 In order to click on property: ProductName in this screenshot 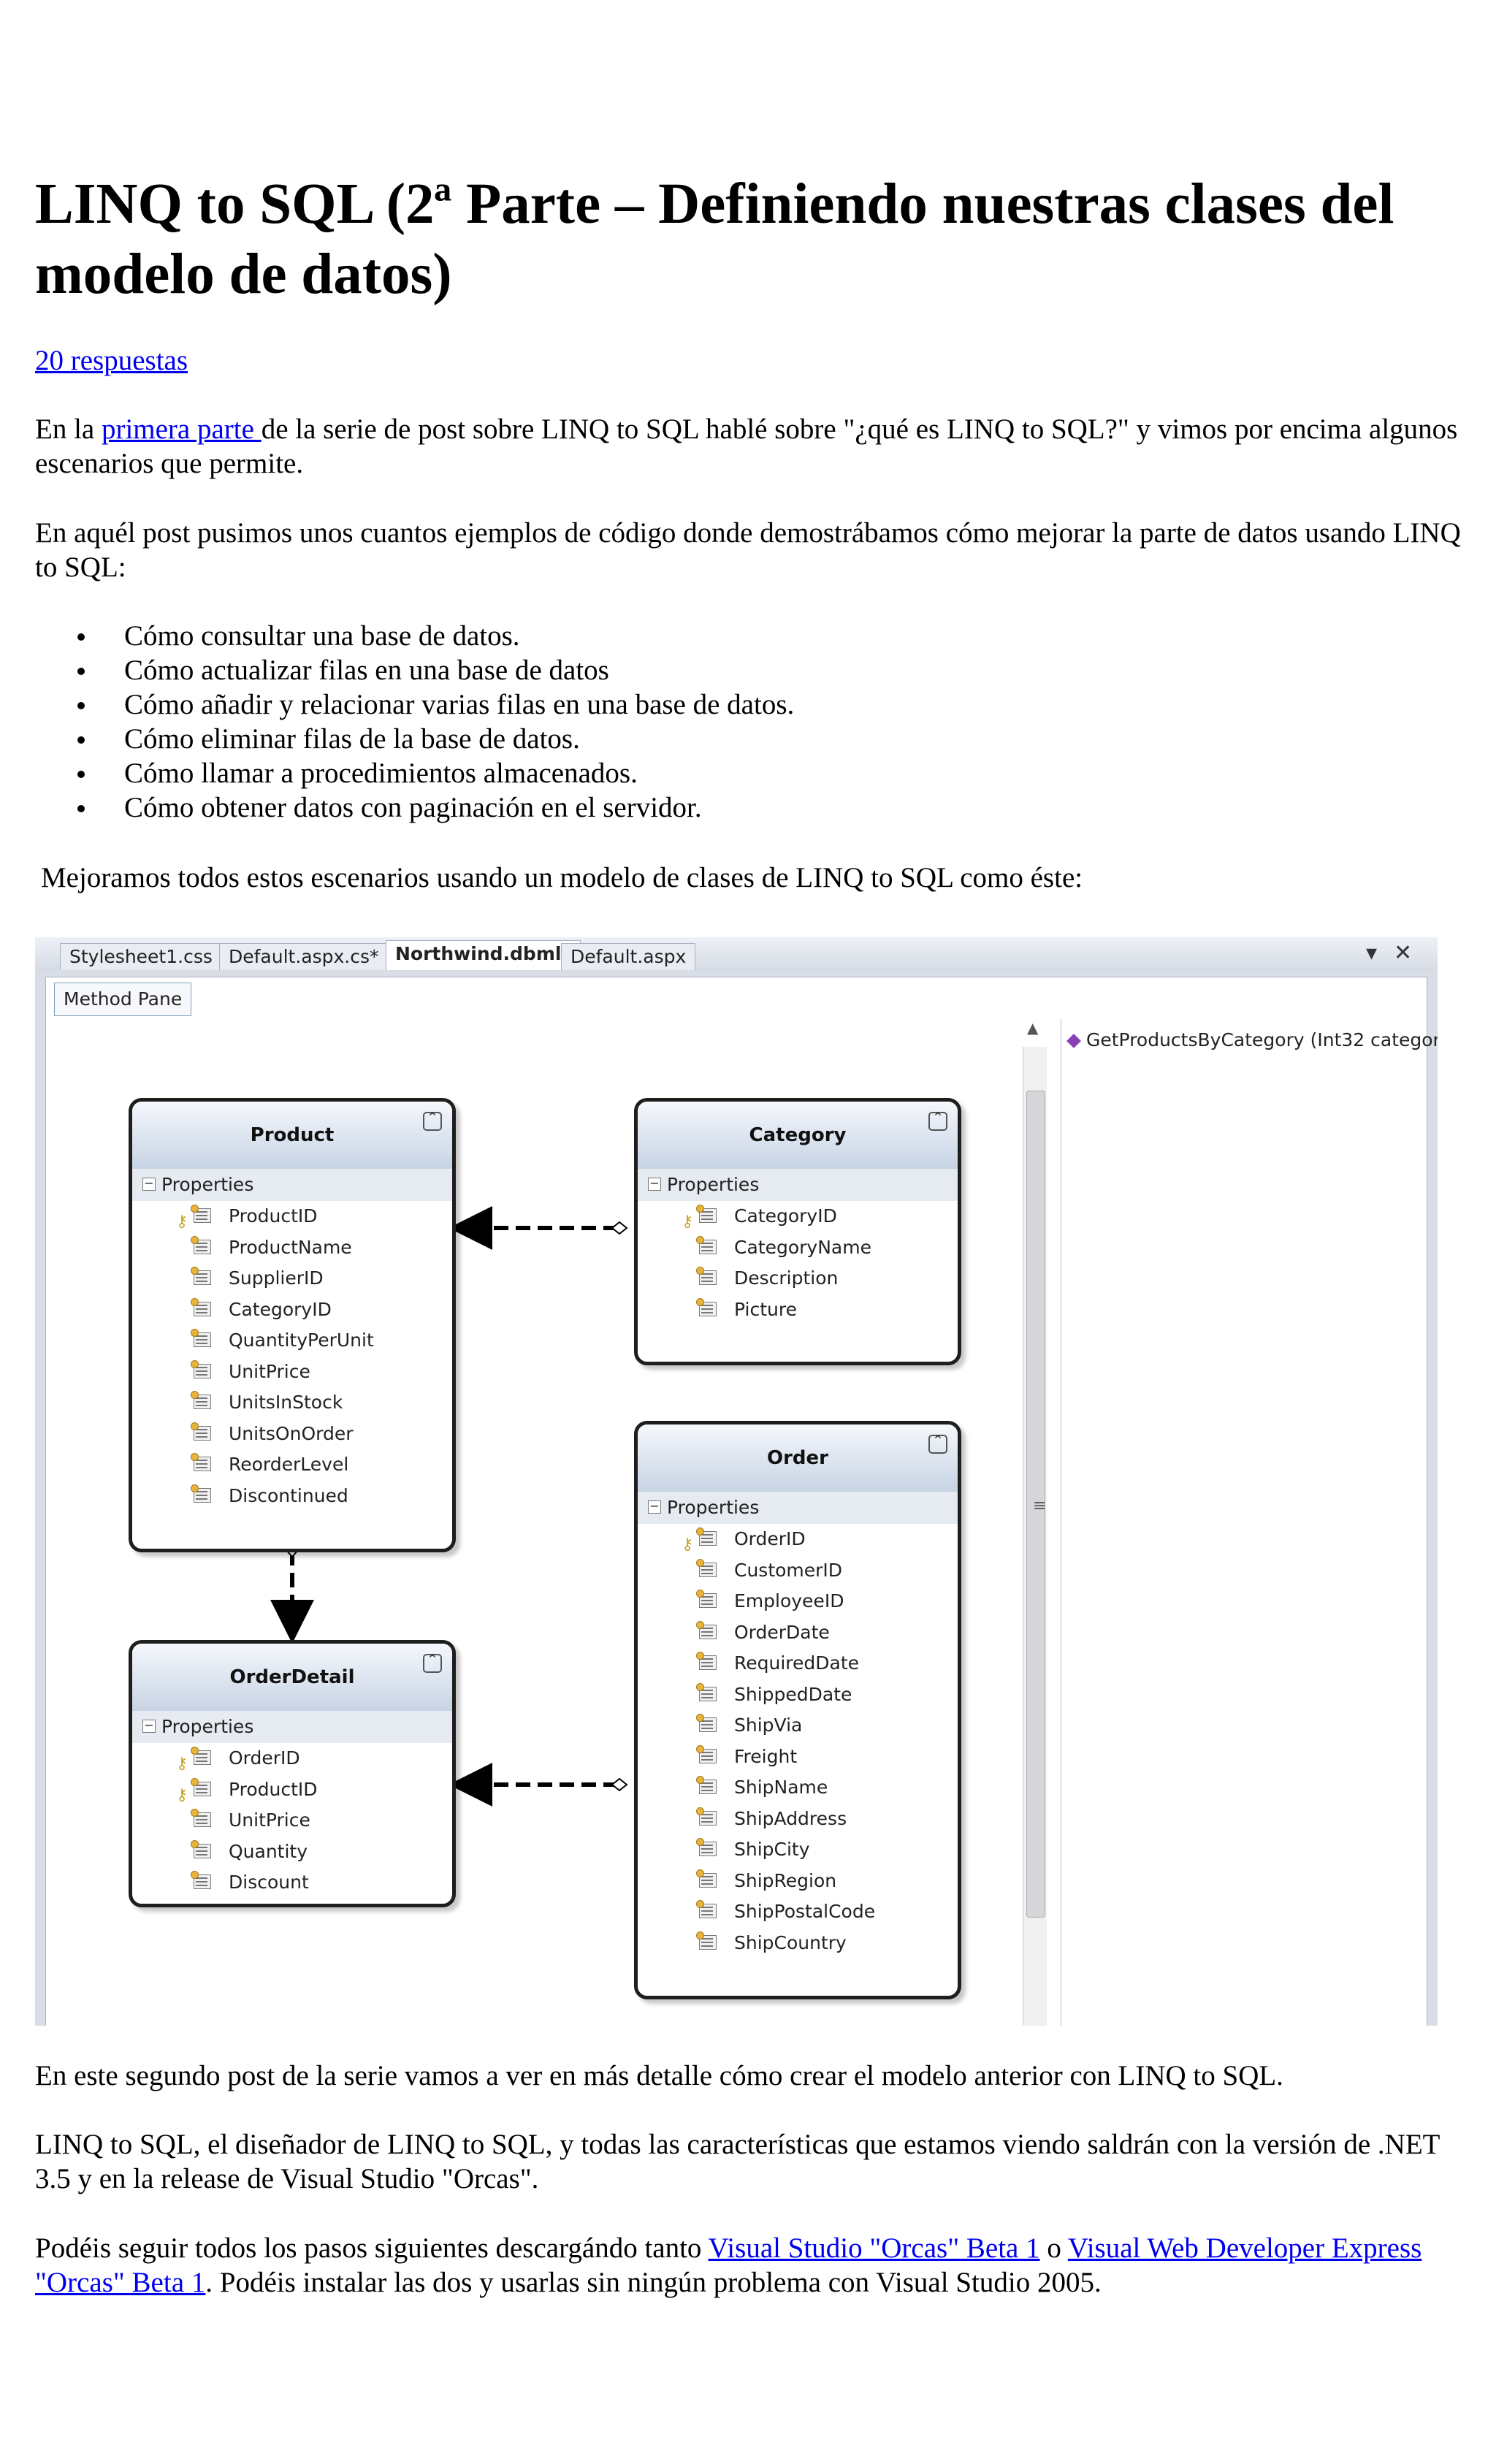, I will do `click(292, 1248)`.